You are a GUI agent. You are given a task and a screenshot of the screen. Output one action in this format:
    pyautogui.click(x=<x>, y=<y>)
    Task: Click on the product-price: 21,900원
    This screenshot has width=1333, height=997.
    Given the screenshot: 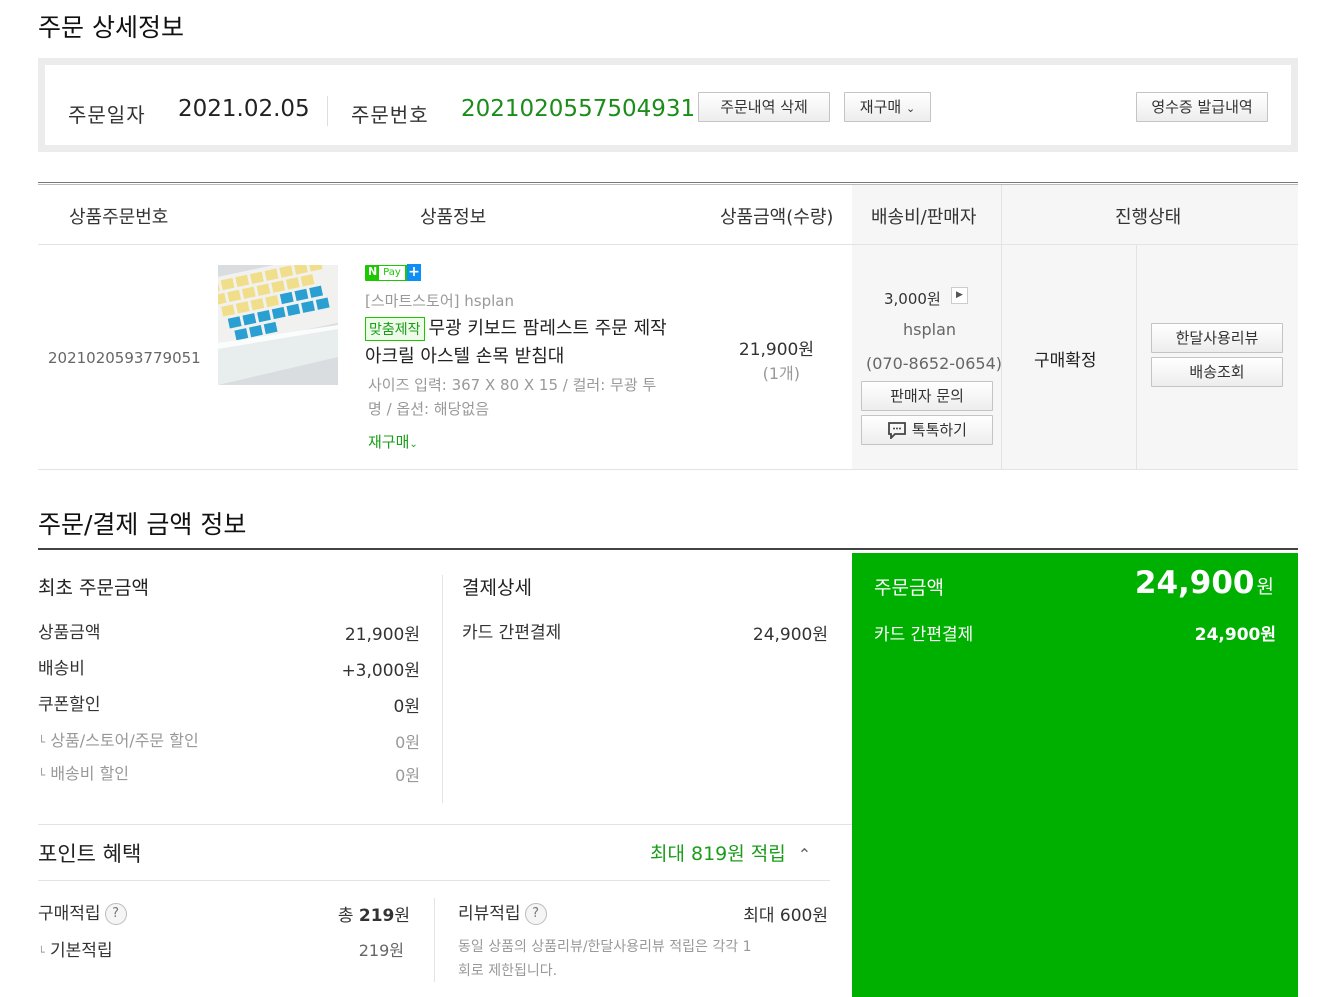 What is the action you would take?
    pyautogui.click(x=776, y=350)
    